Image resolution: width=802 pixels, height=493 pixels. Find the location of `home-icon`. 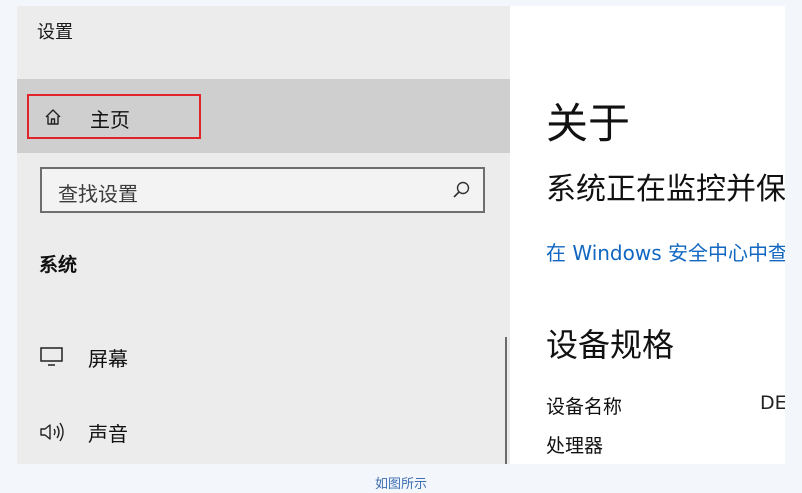

home-icon is located at coordinates (53, 117).